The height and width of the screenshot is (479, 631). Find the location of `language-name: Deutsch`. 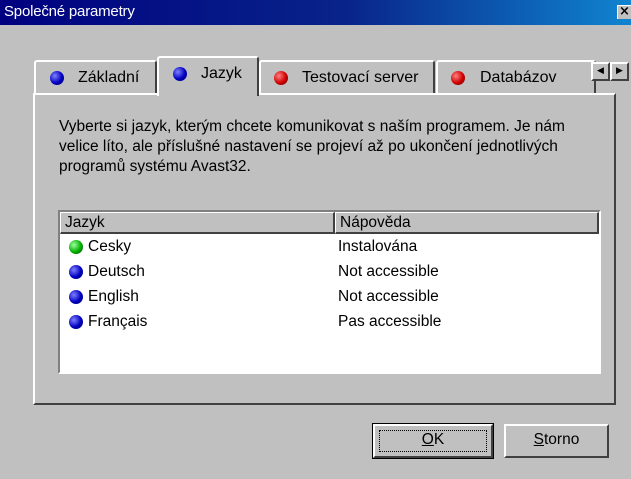

language-name: Deutsch is located at coordinates (116, 271).